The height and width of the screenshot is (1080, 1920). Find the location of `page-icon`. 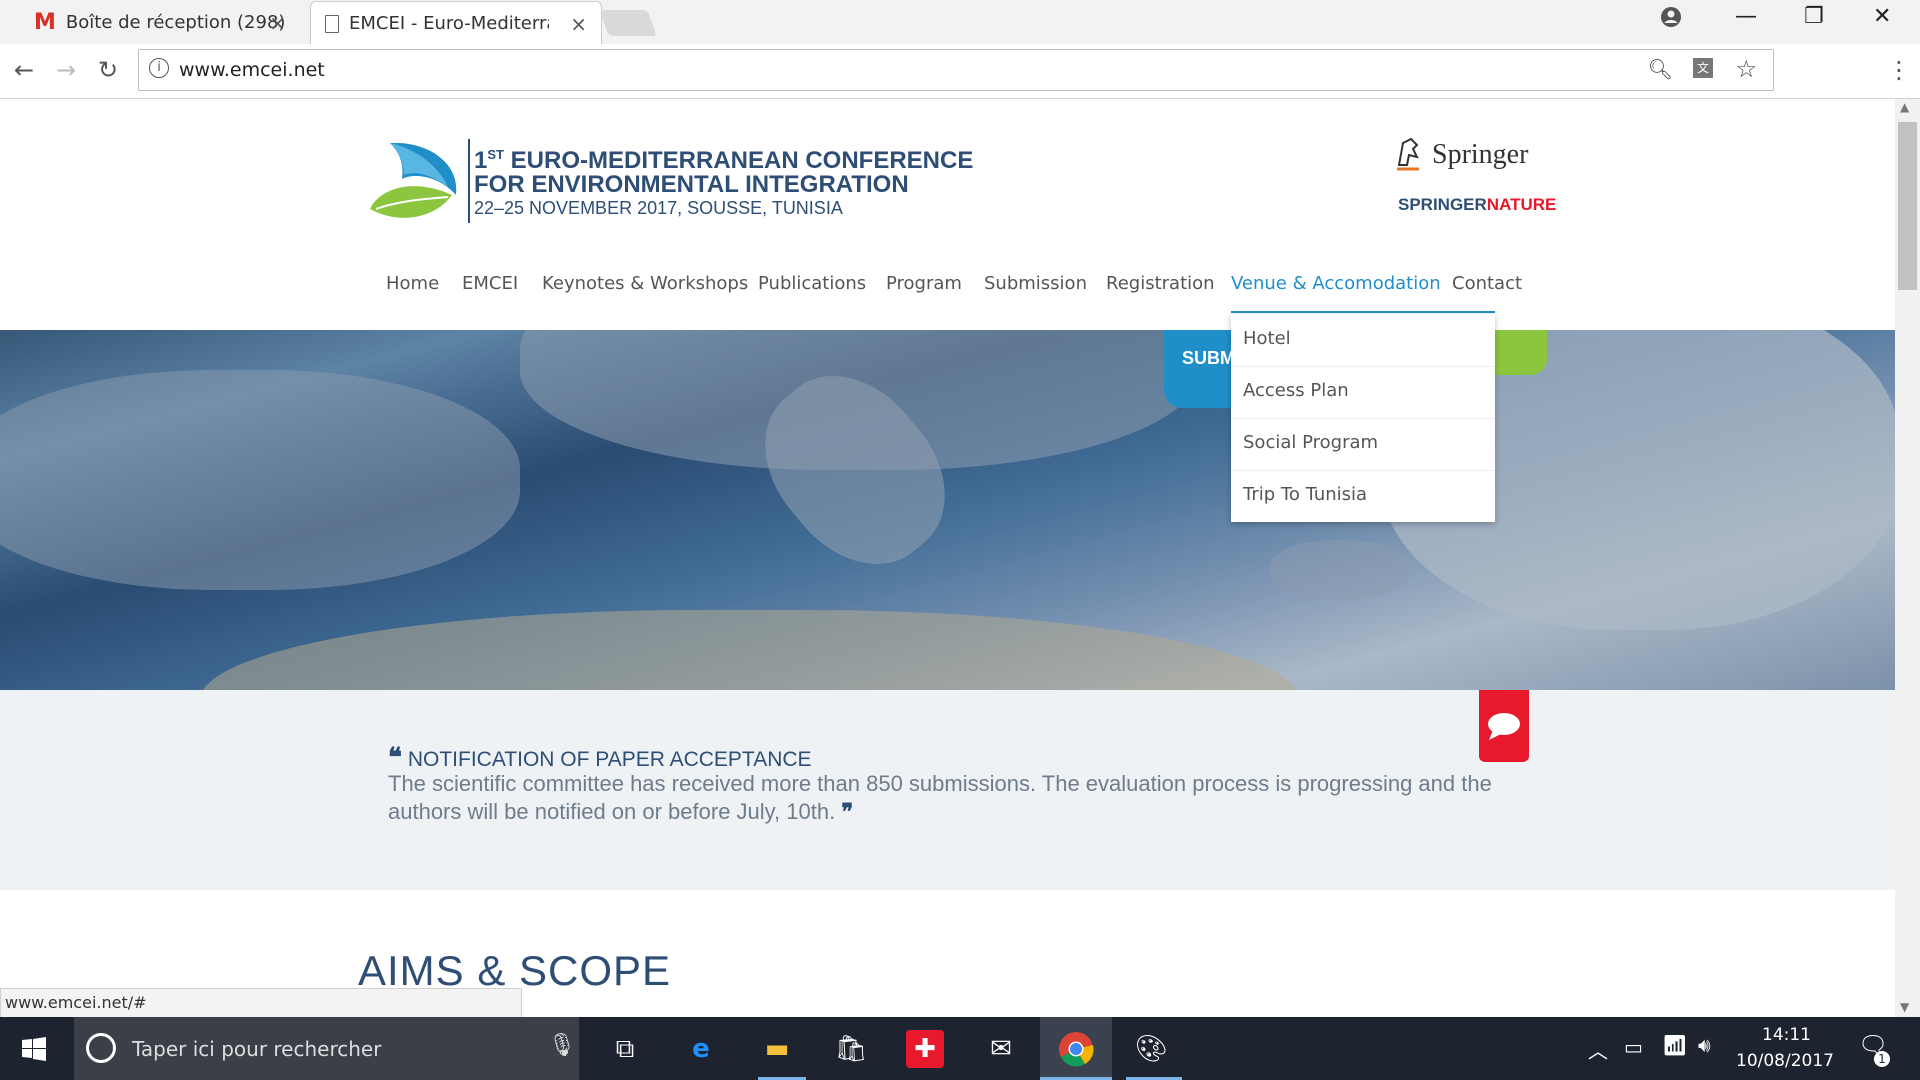

page-icon is located at coordinates (332, 23).